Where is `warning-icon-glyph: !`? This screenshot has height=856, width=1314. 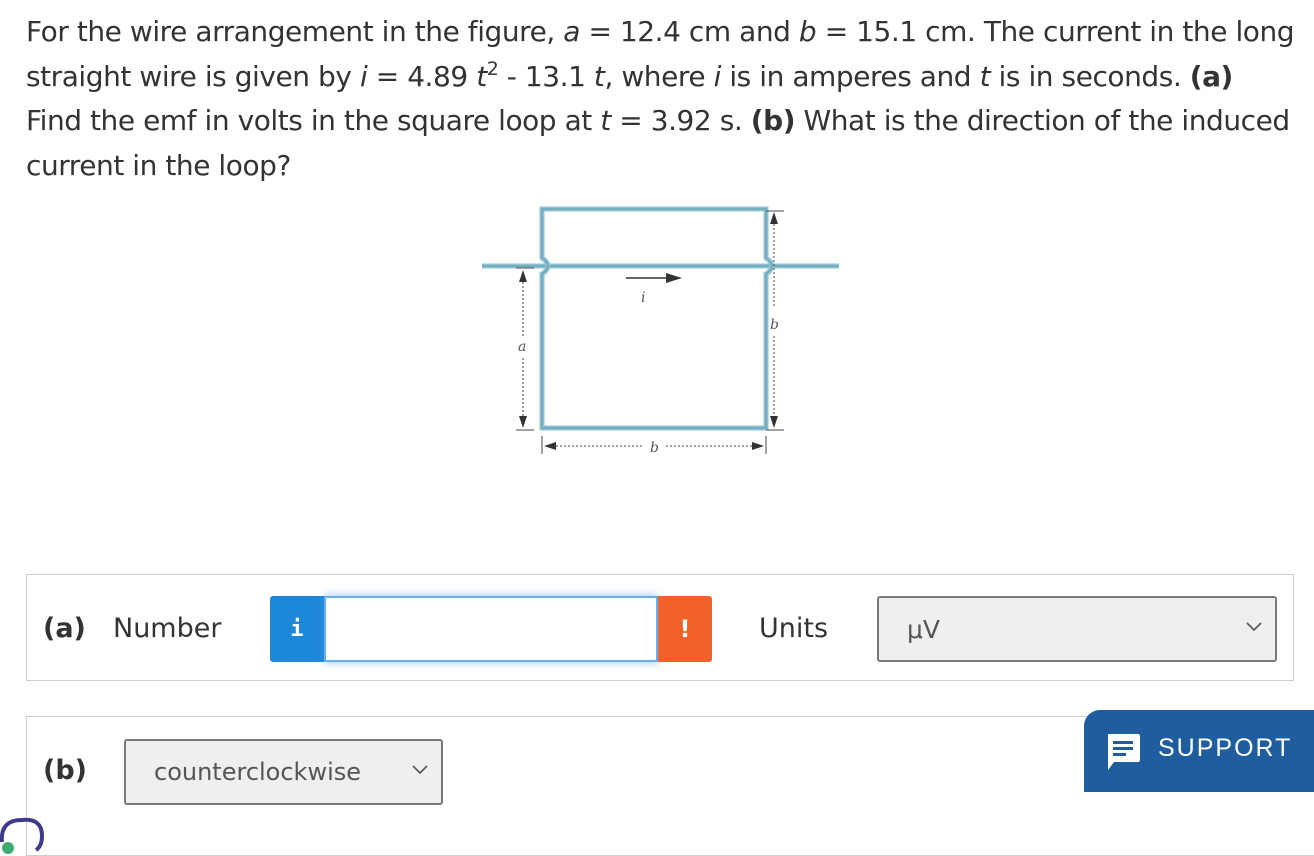 warning-icon-glyph: ! is located at coordinates (685, 629).